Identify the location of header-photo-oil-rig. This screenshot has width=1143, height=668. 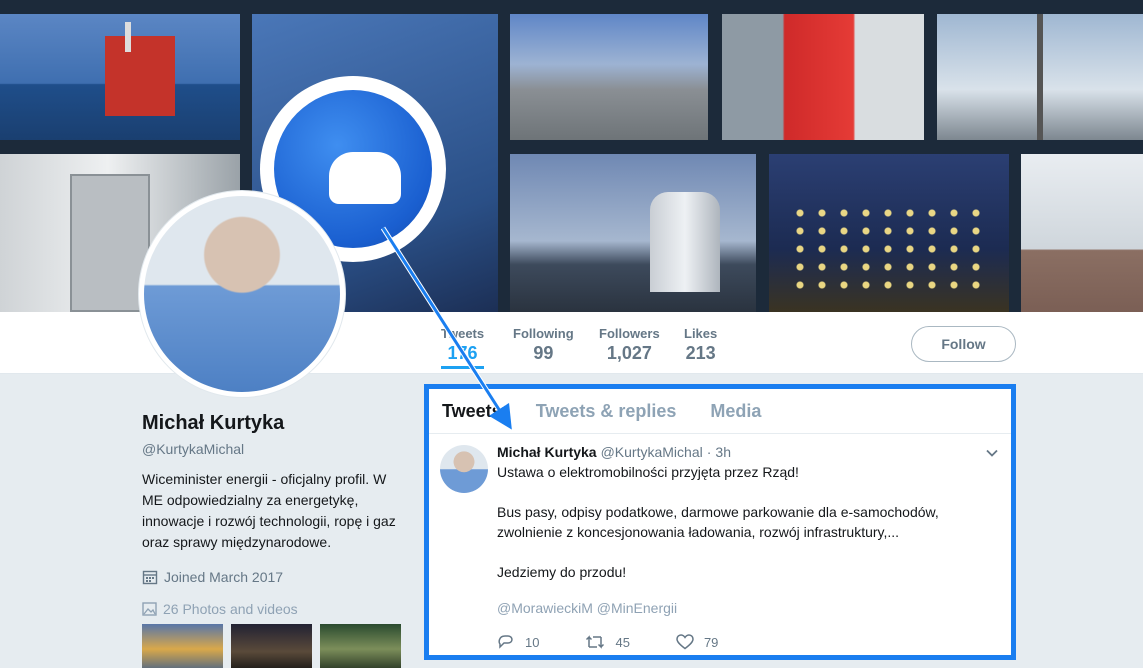
(120, 77).